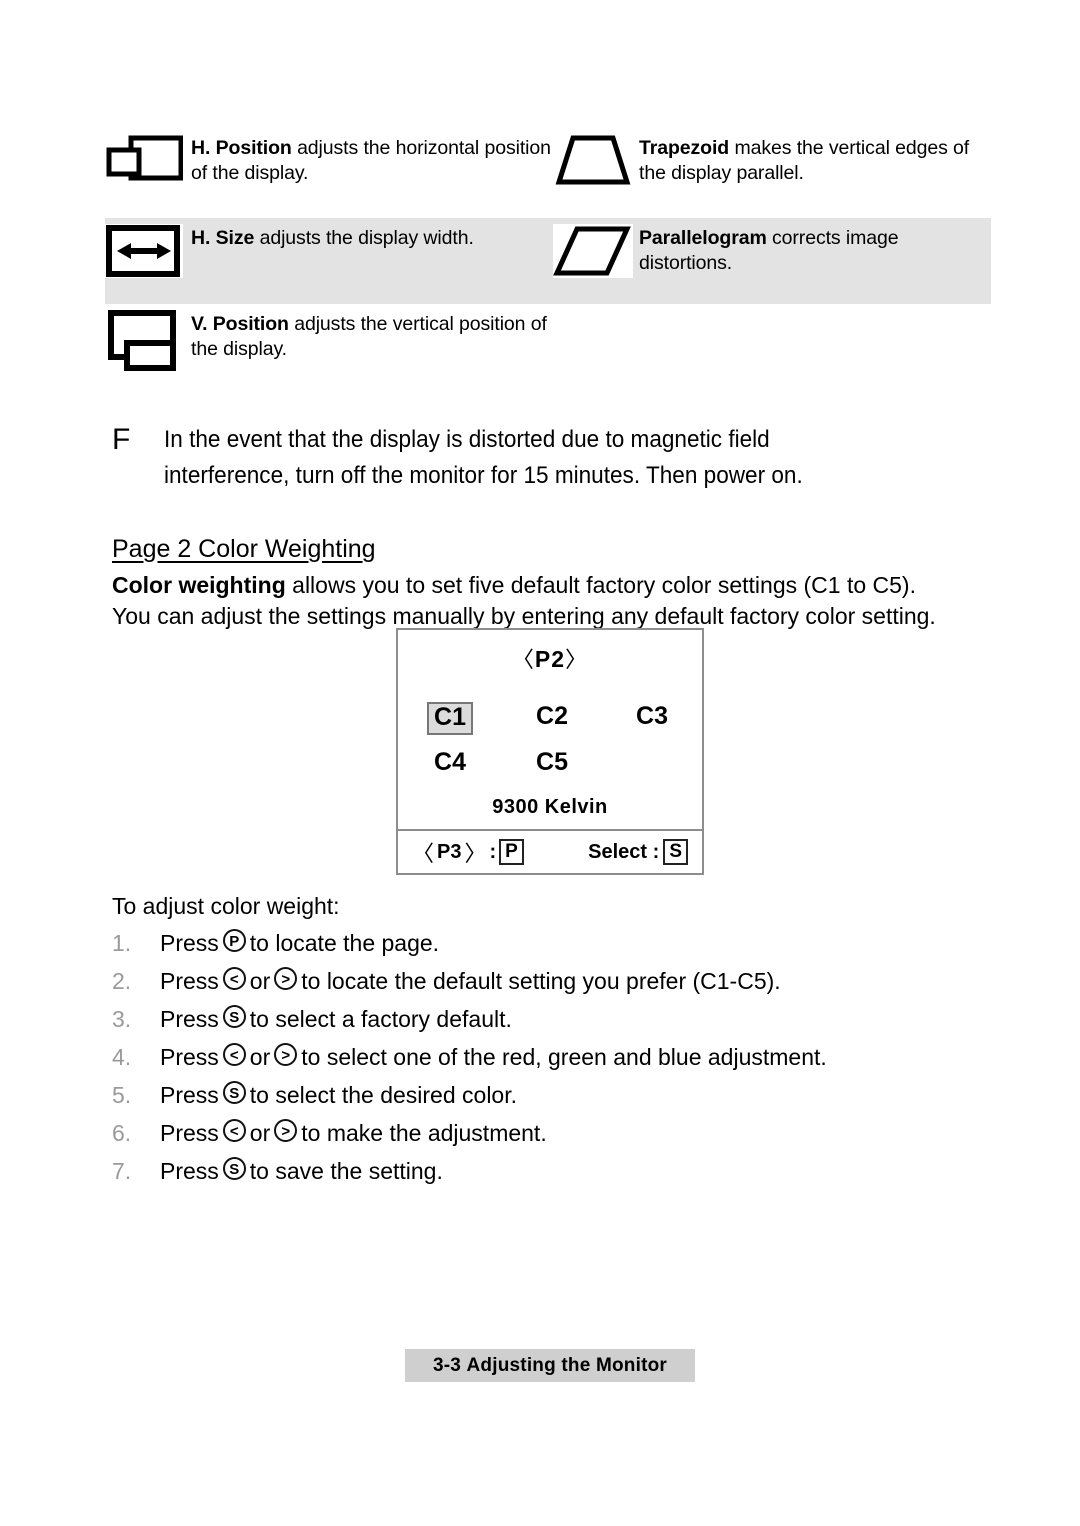 Image resolution: width=1080 pixels, height=1526 pixels. What do you see at coordinates (450, 762) in the screenshot?
I see `osd-preset-c4: C4` at bounding box center [450, 762].